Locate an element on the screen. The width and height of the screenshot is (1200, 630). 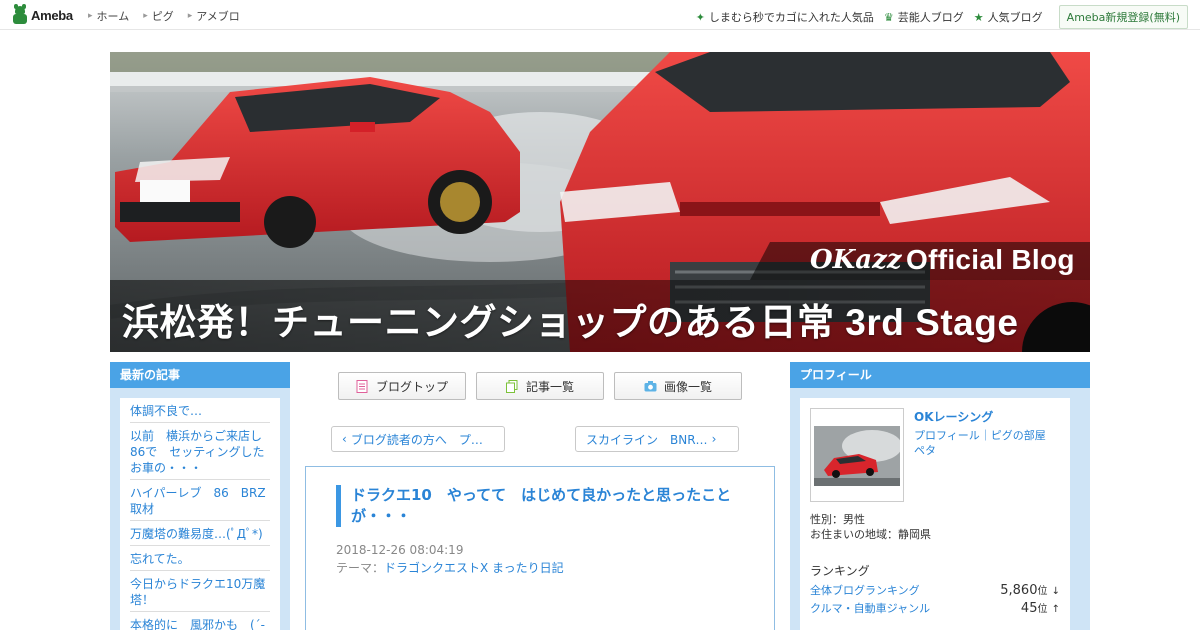
article-theme-link: ドラゴンクエストX まったり日記 is located at coordinates (474, 568).